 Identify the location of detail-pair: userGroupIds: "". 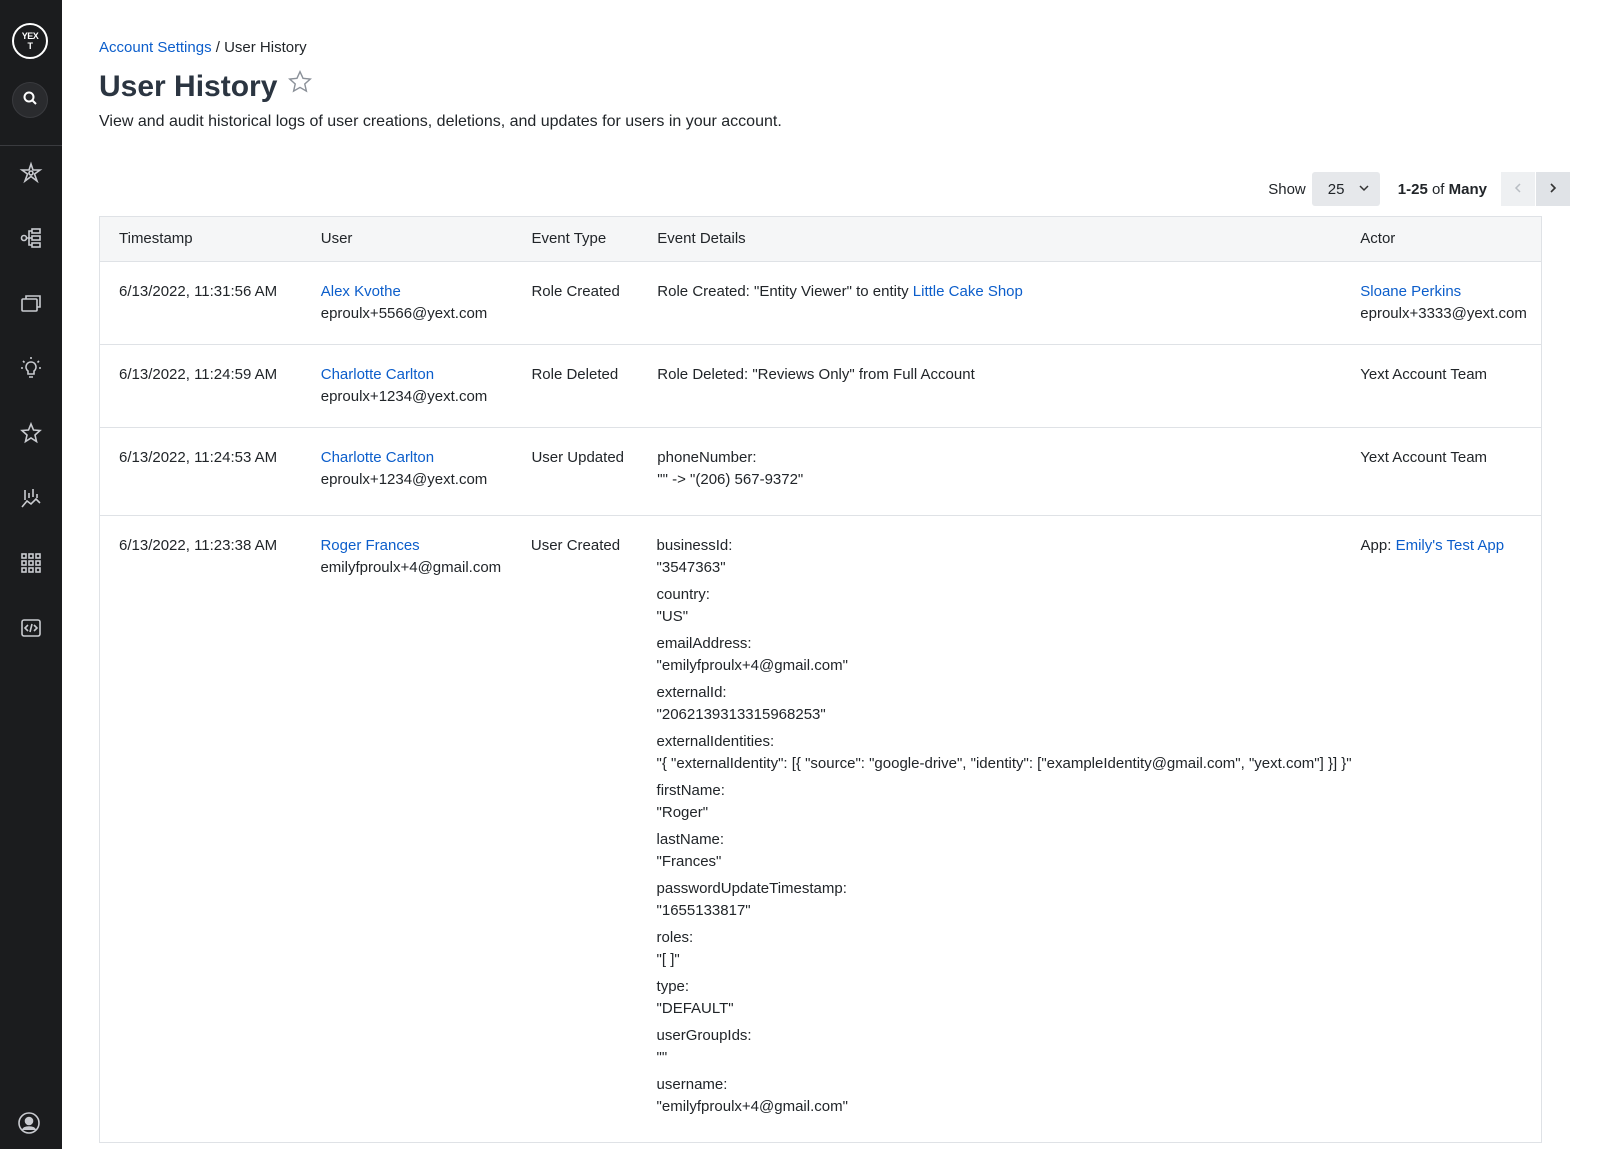
(999, 1047).